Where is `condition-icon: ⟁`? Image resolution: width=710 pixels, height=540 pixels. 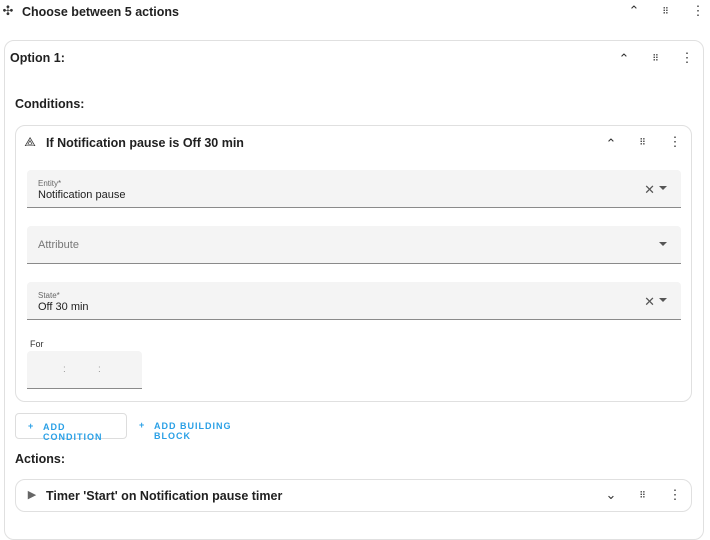 condition-icon: ⟁ is located at coordinates (30, 141).